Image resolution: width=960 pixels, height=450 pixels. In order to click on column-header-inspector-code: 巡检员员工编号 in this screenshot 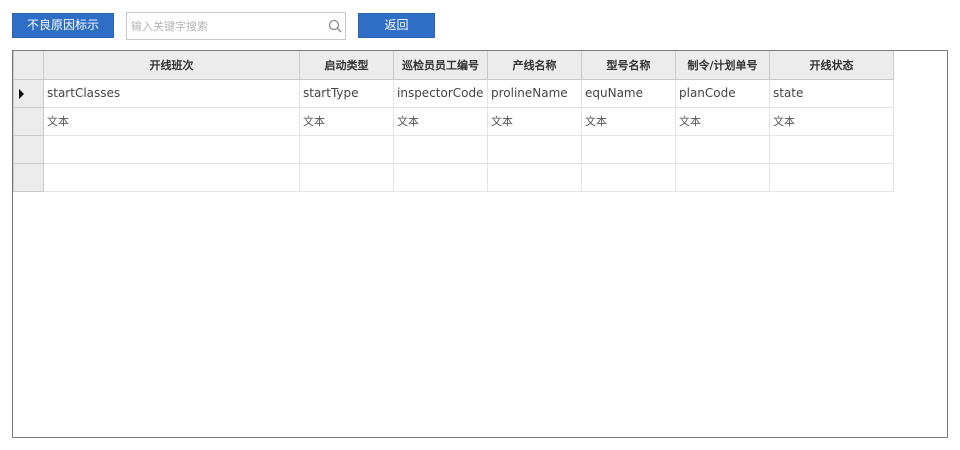, I will do `click(440, 65)`.